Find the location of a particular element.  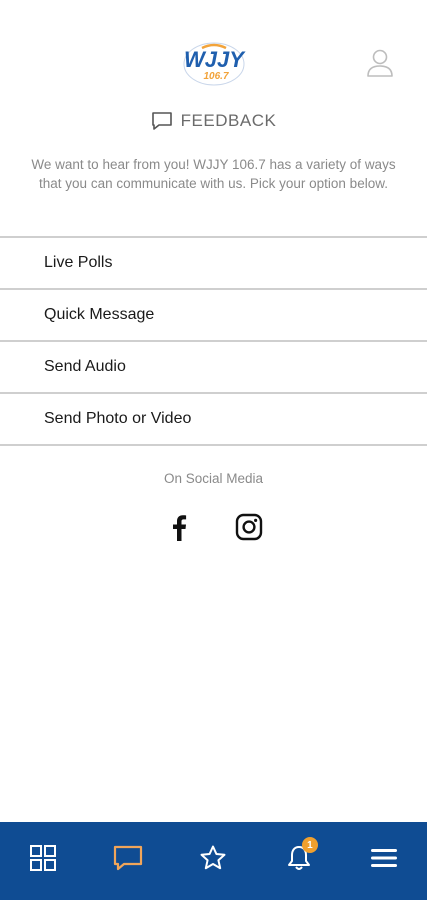

option-send-photo-video: Send Photo or Video is located at coordinates (213, 420).